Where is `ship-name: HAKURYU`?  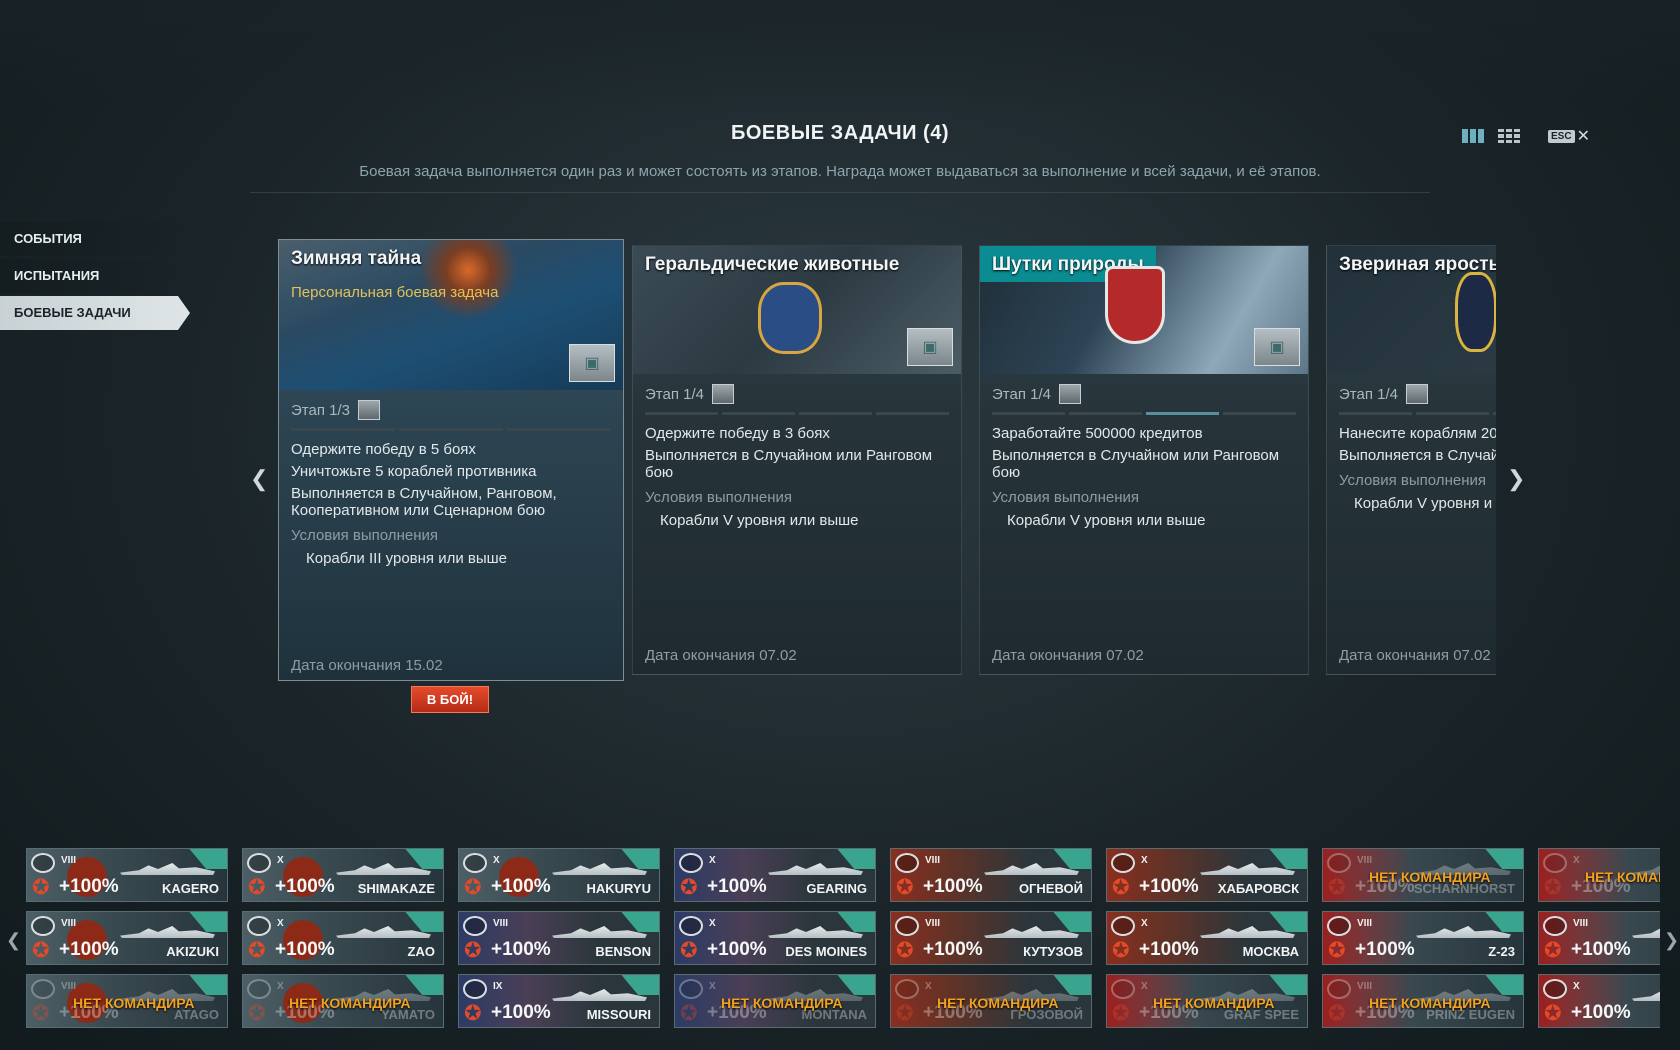 ship-name: HAKURYU is located at coordinates (618, 888).